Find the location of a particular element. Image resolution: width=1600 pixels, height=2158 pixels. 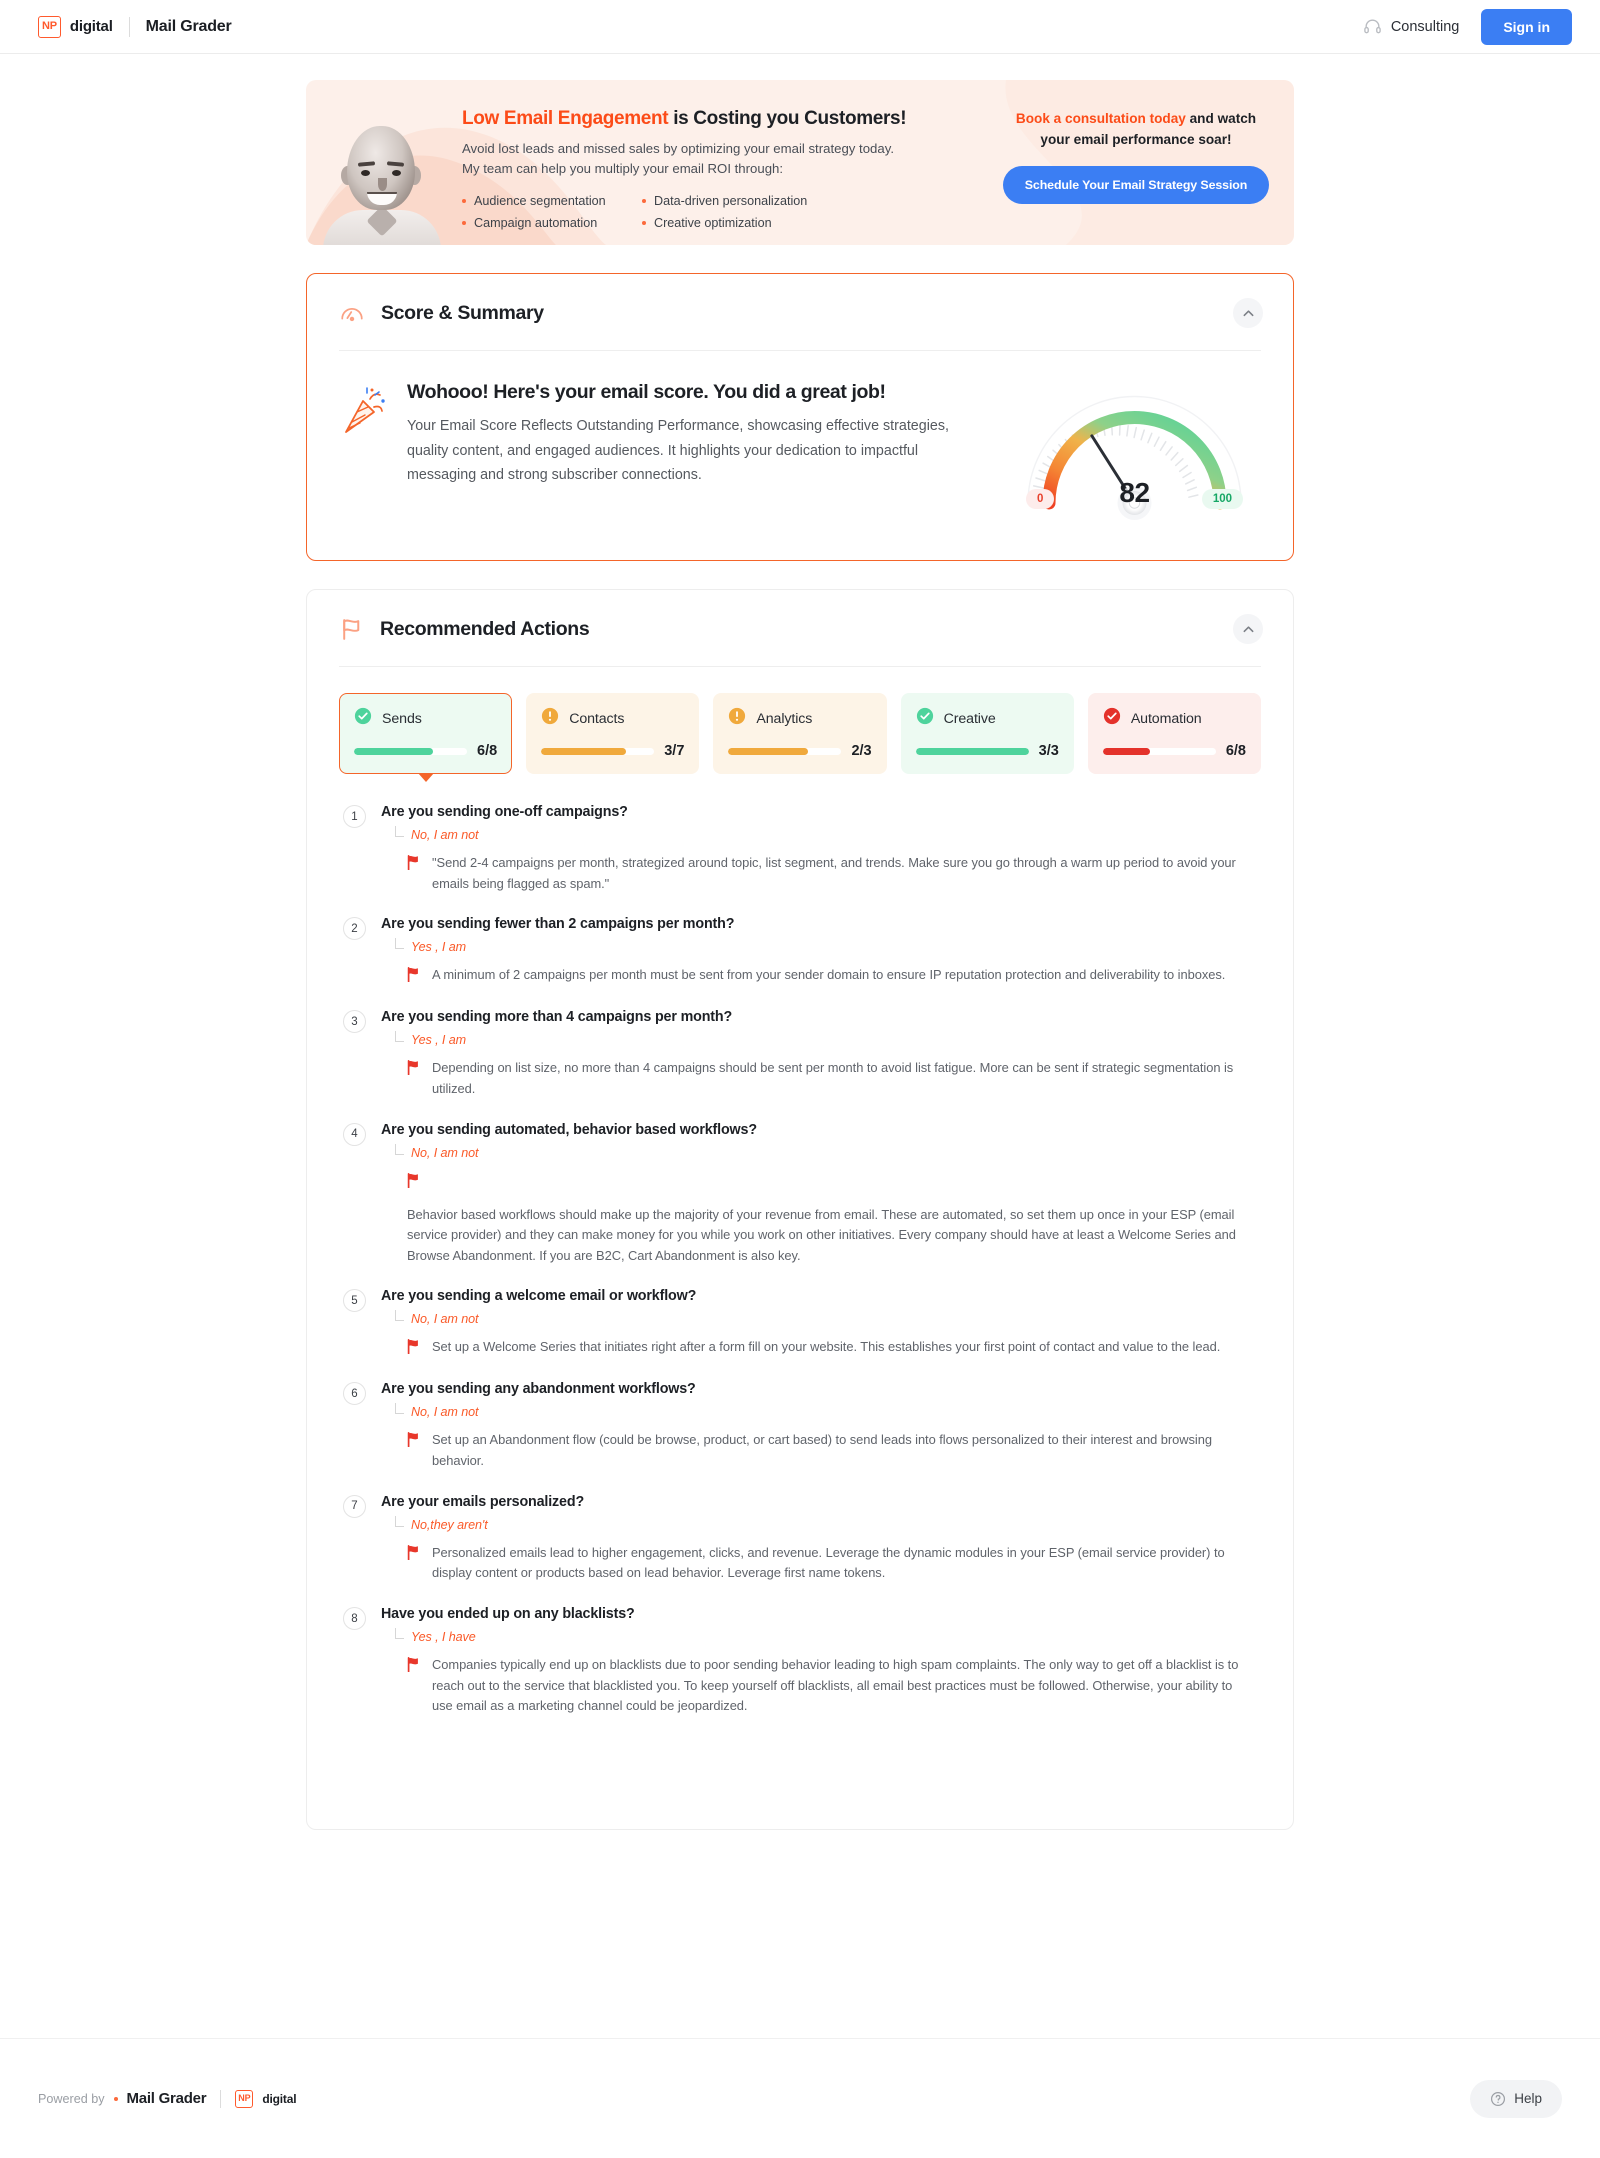

consulting-link: Consulting is located at coordinates (1411, 26).